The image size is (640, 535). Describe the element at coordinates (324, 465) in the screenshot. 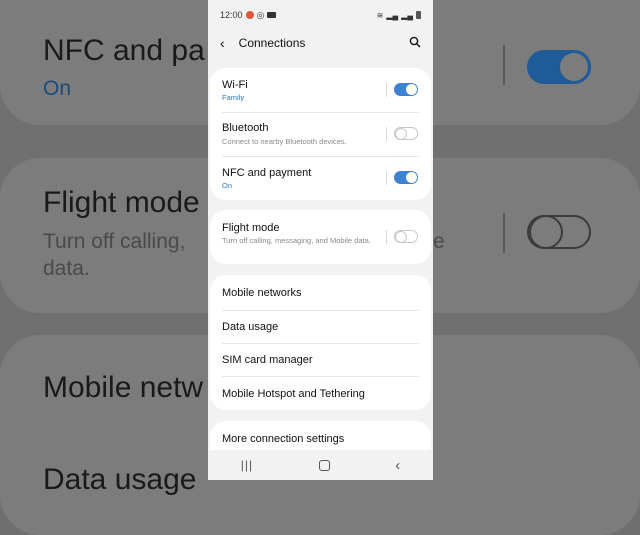

I see `home-icon` at that location.